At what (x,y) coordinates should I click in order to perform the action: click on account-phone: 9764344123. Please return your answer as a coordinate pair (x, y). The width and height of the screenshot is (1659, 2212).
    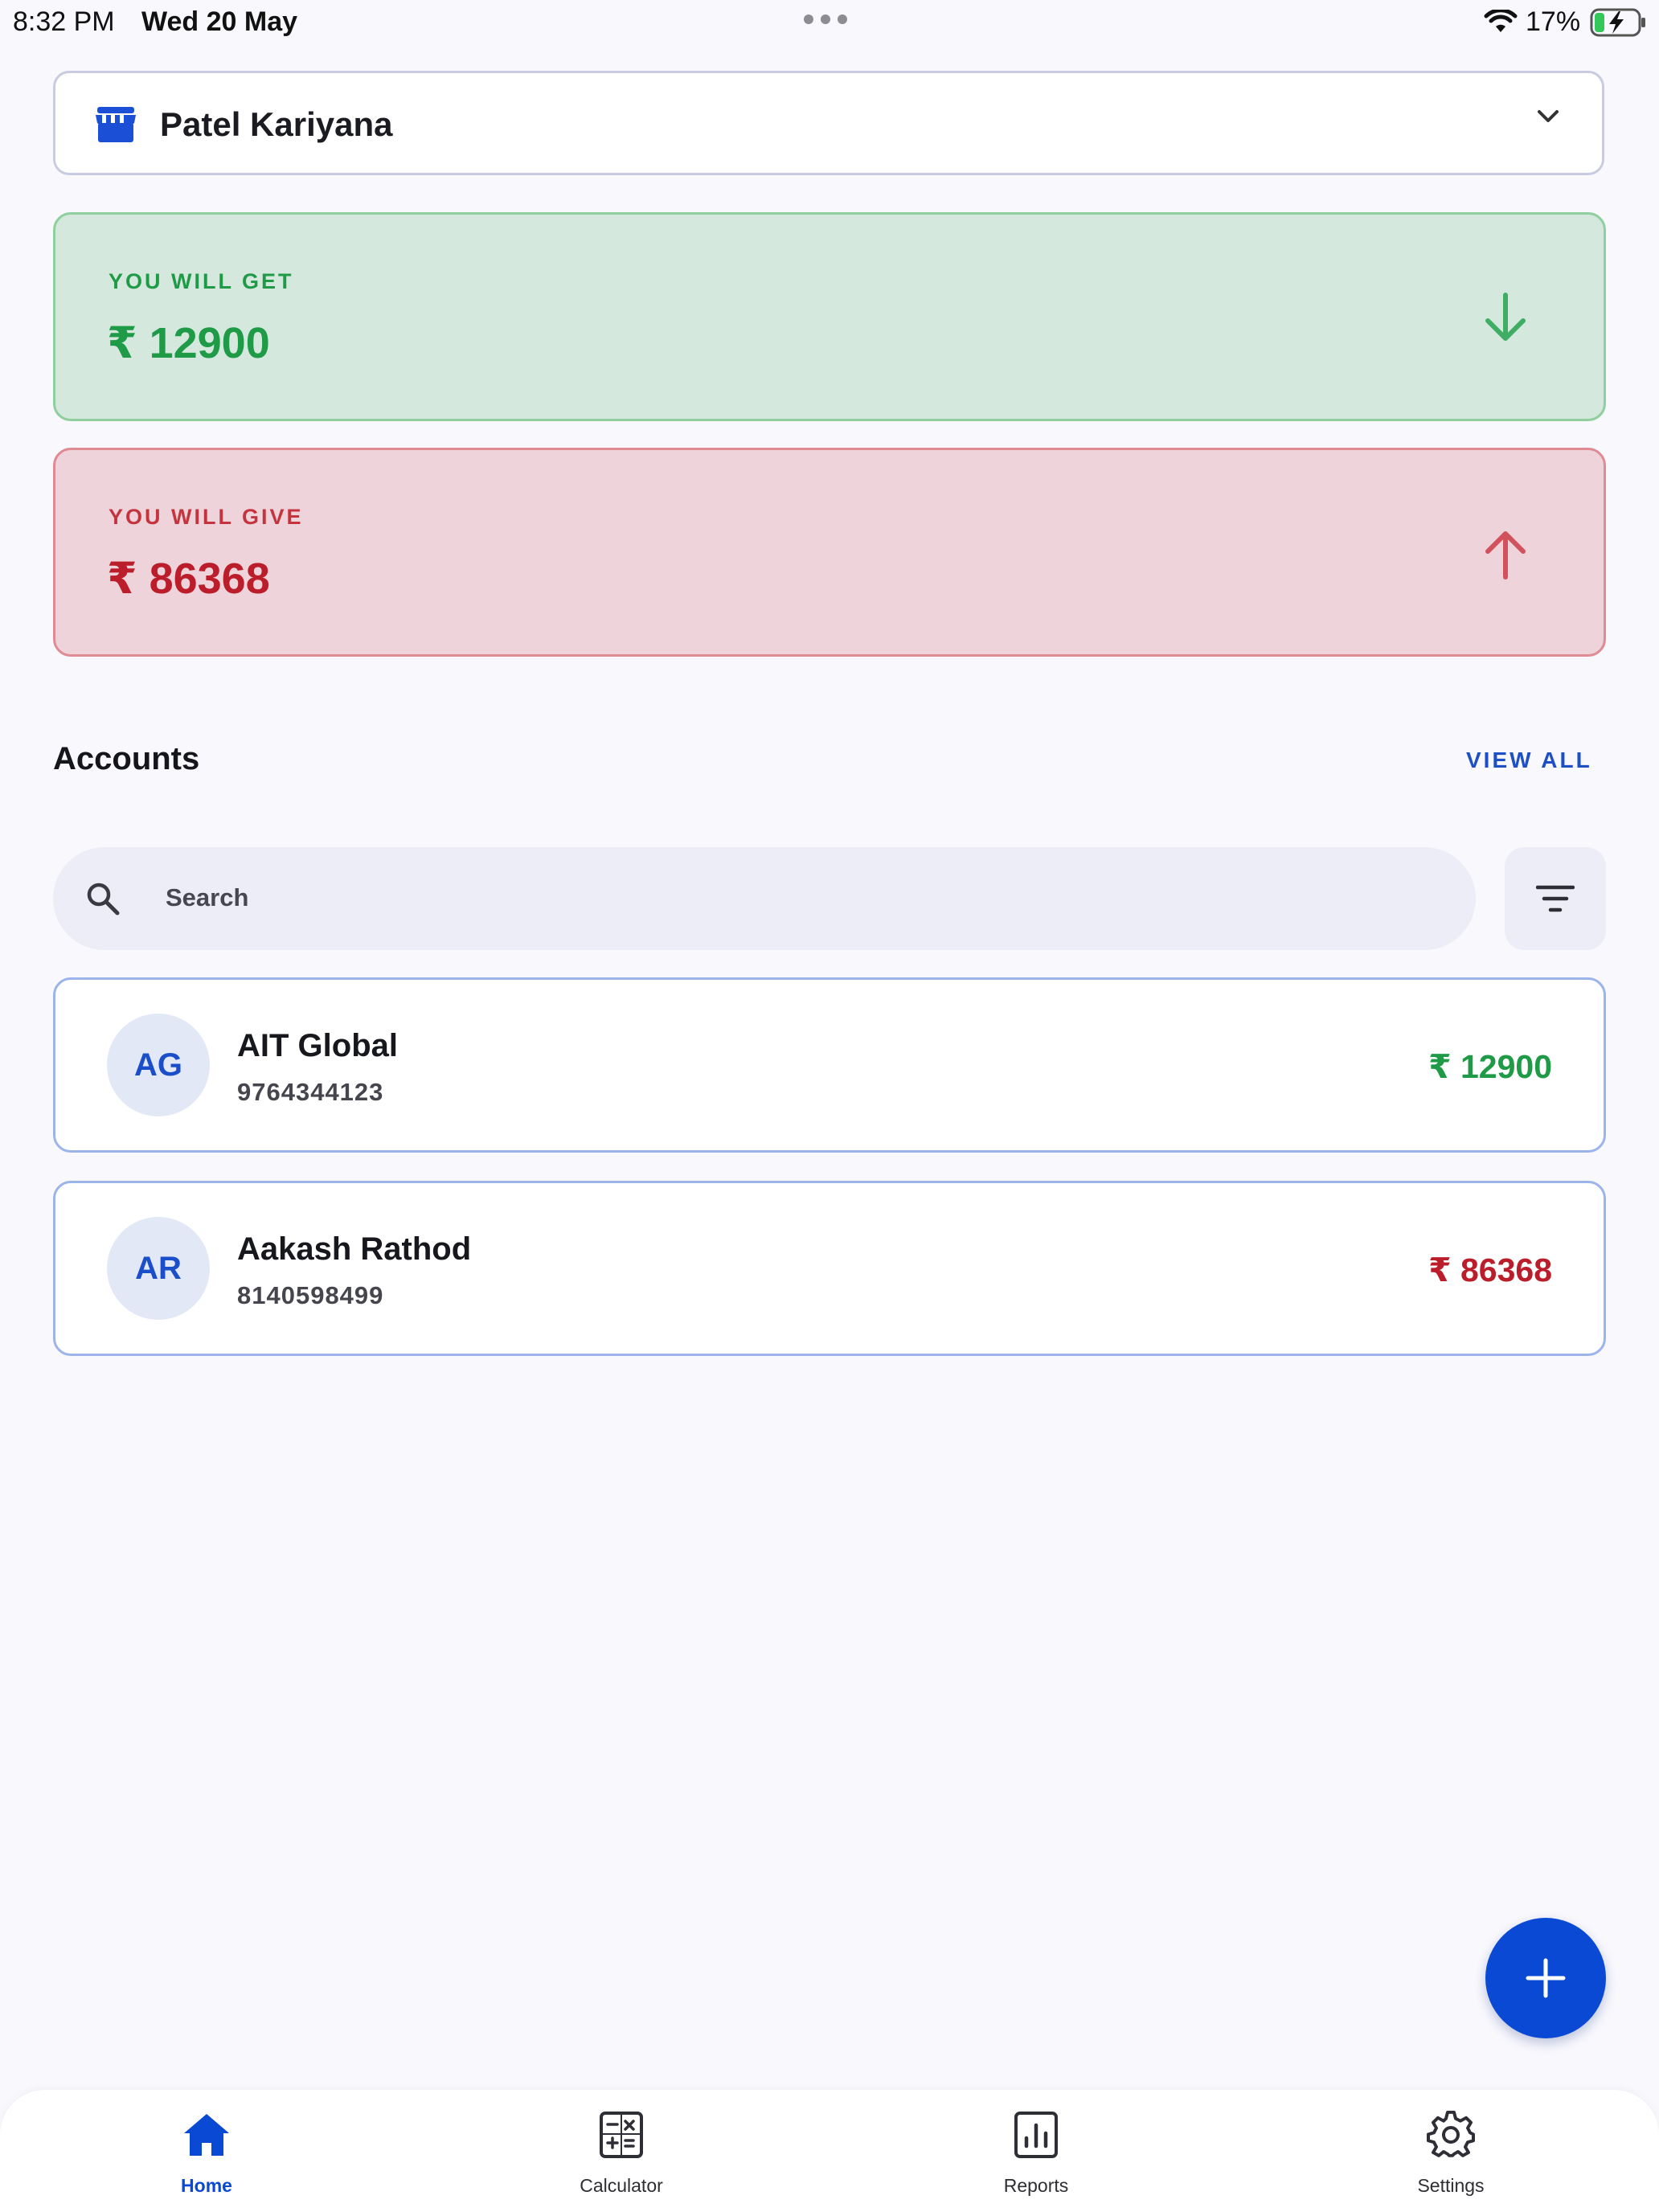
    Looking at the image, I should click on (310, 1092).